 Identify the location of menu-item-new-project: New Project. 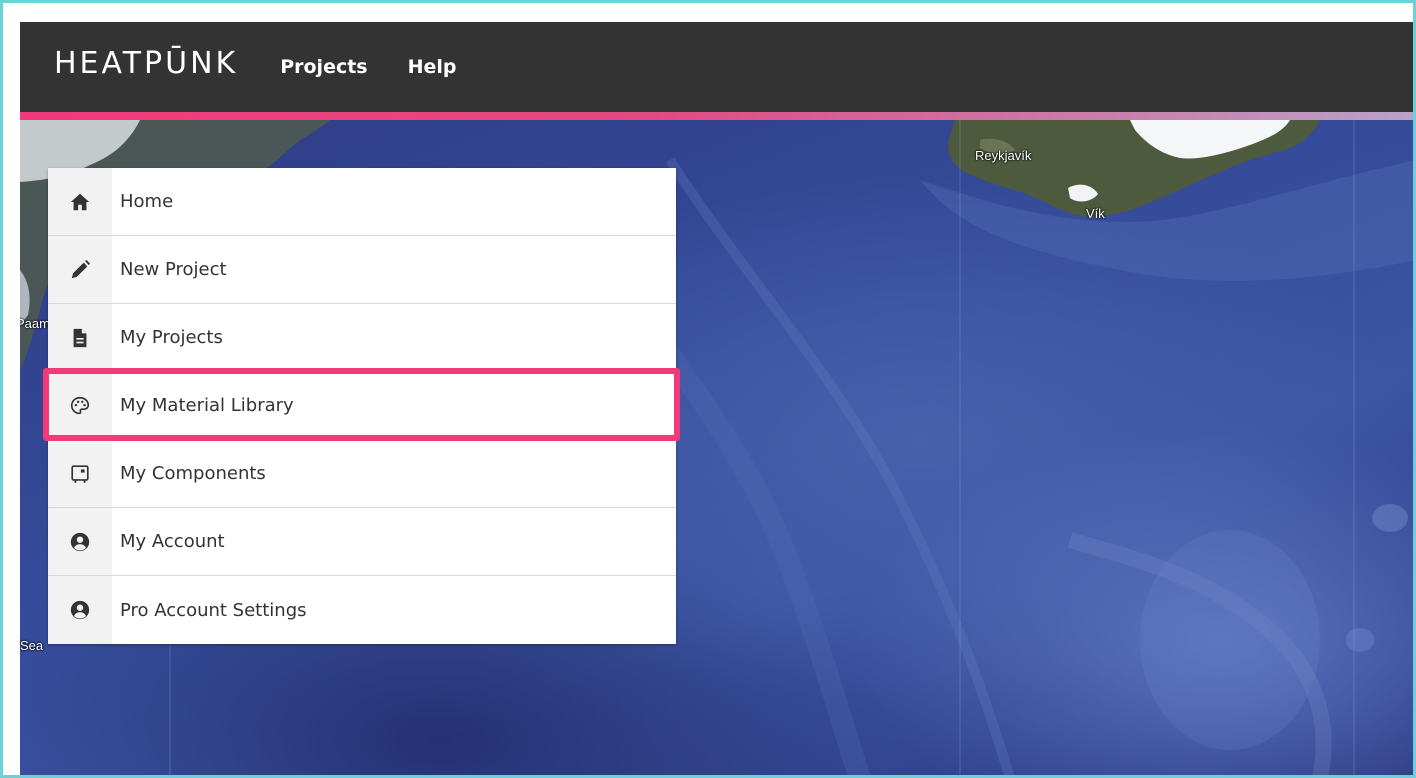
(362, 270).